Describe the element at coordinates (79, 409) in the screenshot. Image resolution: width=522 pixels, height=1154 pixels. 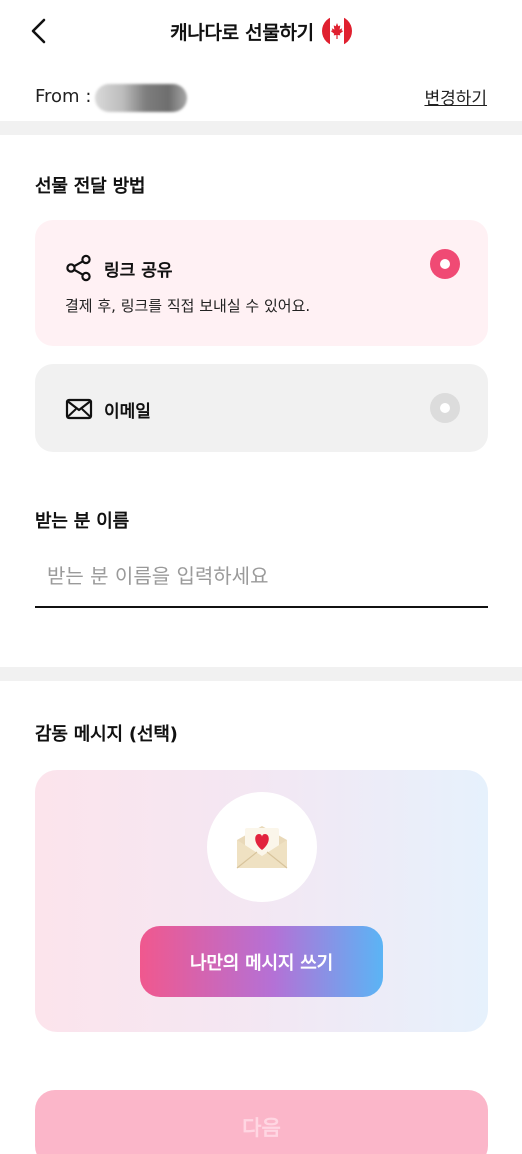
I see `mail-icon` at that location.